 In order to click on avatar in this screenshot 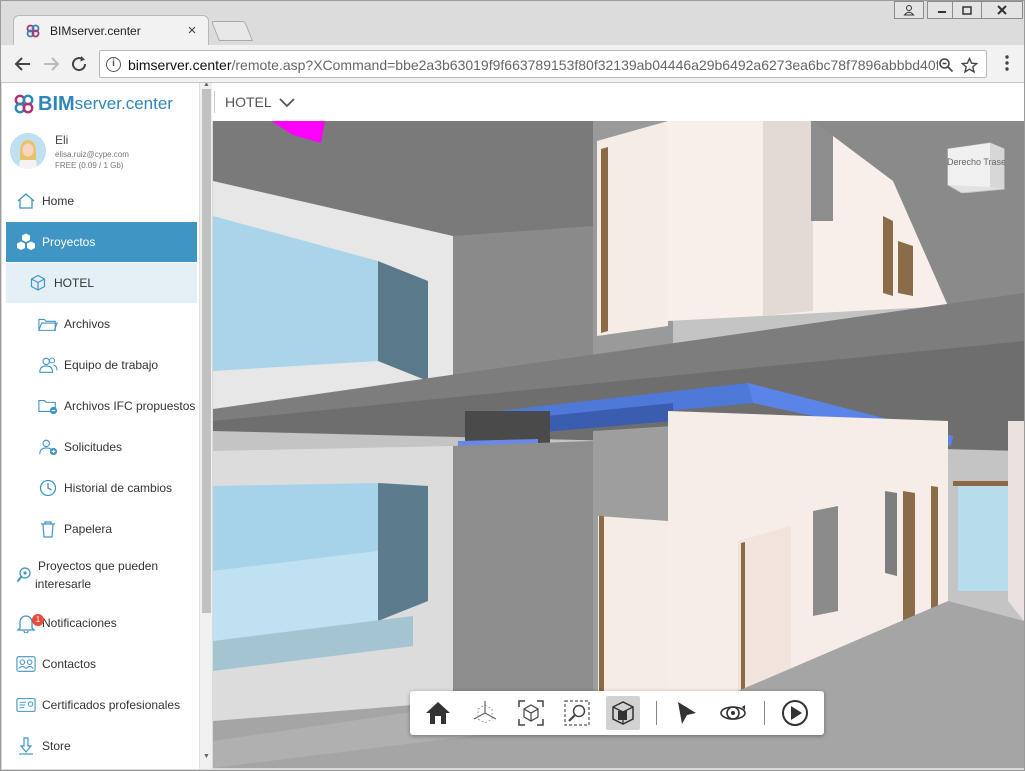, I will do `click(28, 151)`.